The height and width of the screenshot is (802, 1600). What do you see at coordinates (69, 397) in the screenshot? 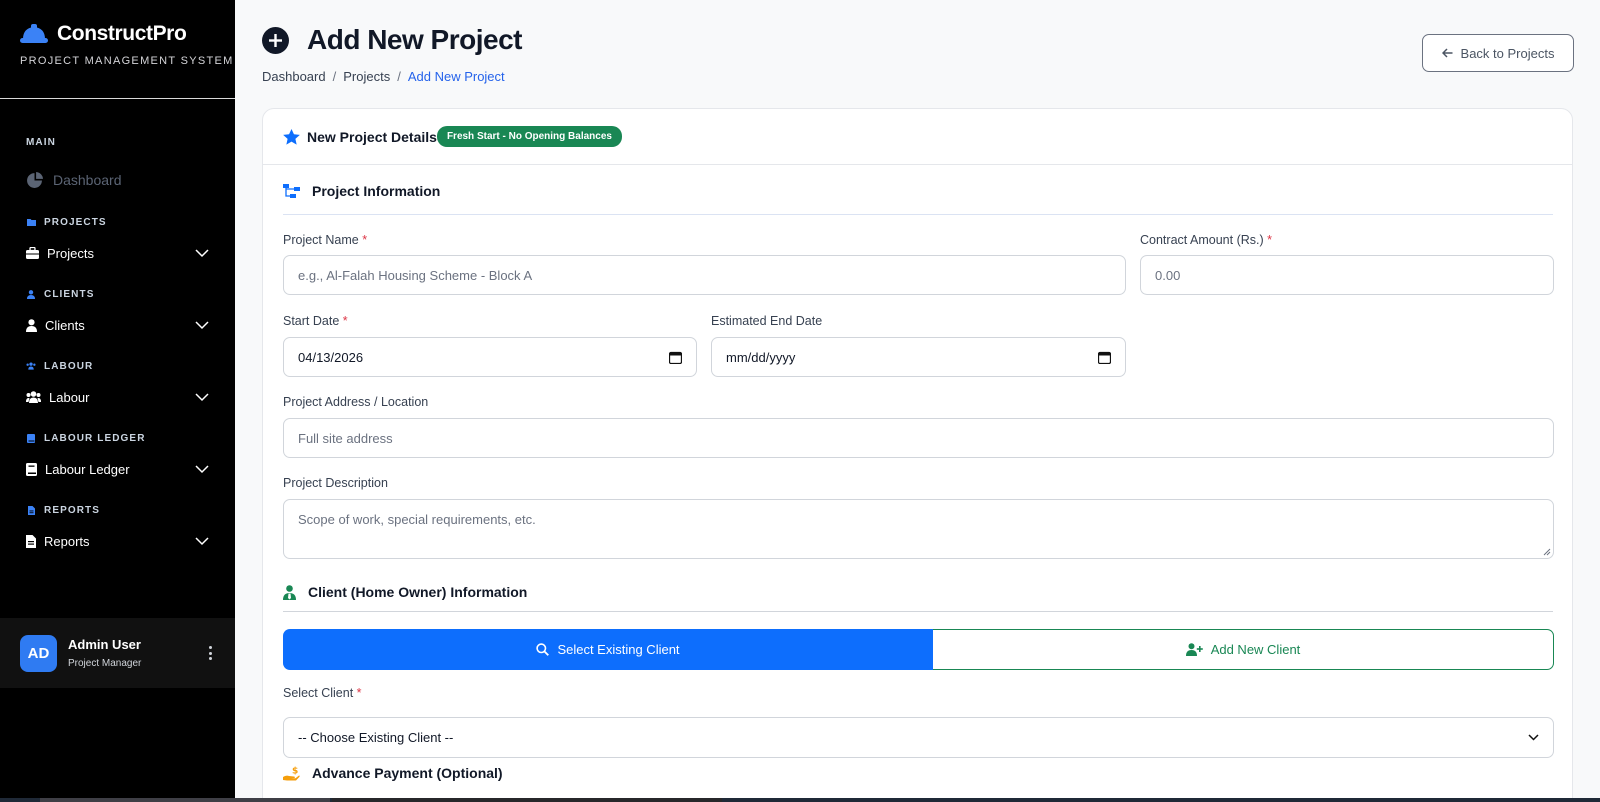
I see `sidebar-item-label: Labour` at bounding box center [69, 397].